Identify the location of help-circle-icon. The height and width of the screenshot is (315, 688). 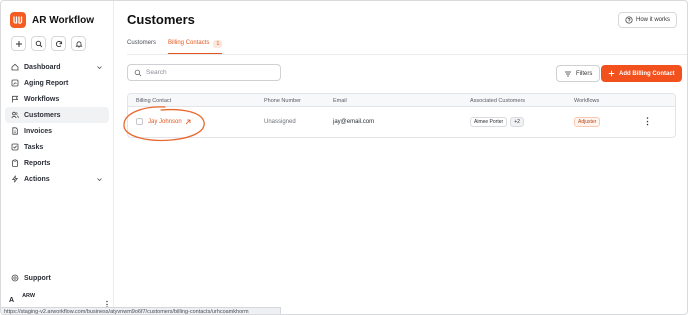
(629, 20).